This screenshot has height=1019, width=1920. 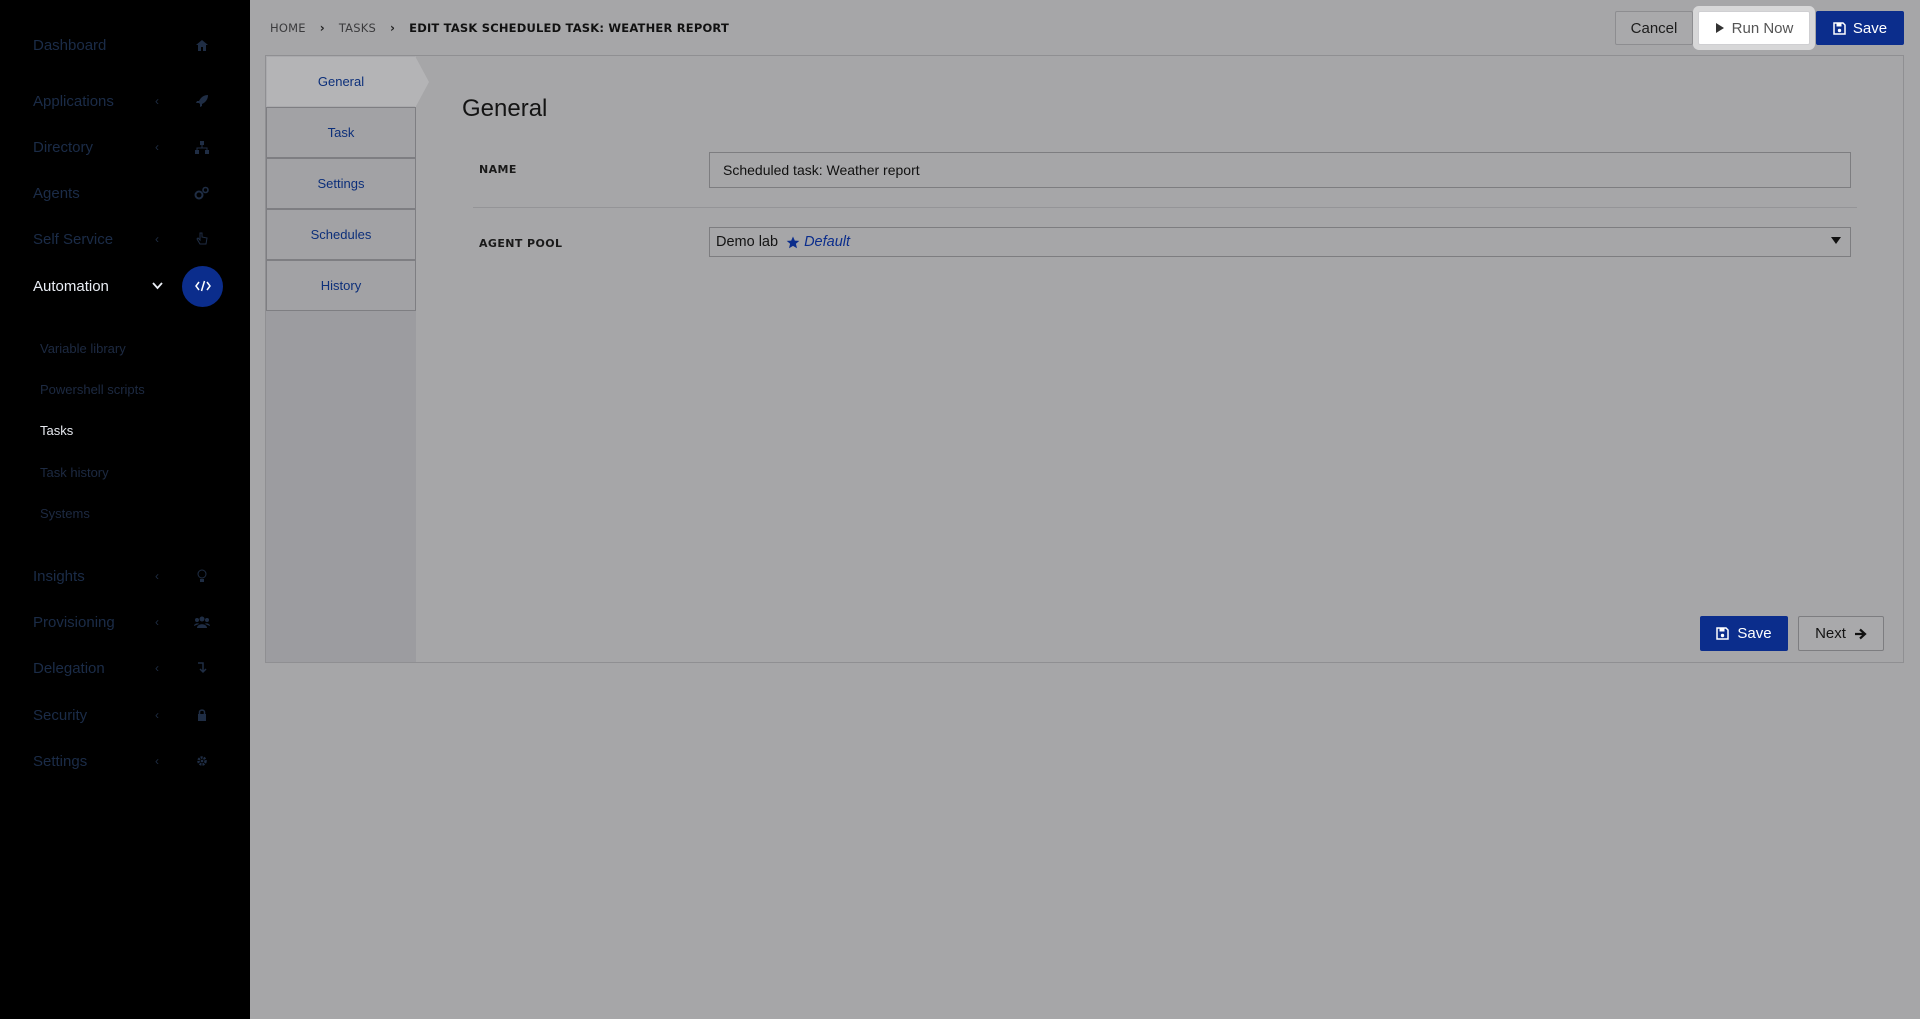 I want to click on tab-label: Settings, so click(x=341, y=183).